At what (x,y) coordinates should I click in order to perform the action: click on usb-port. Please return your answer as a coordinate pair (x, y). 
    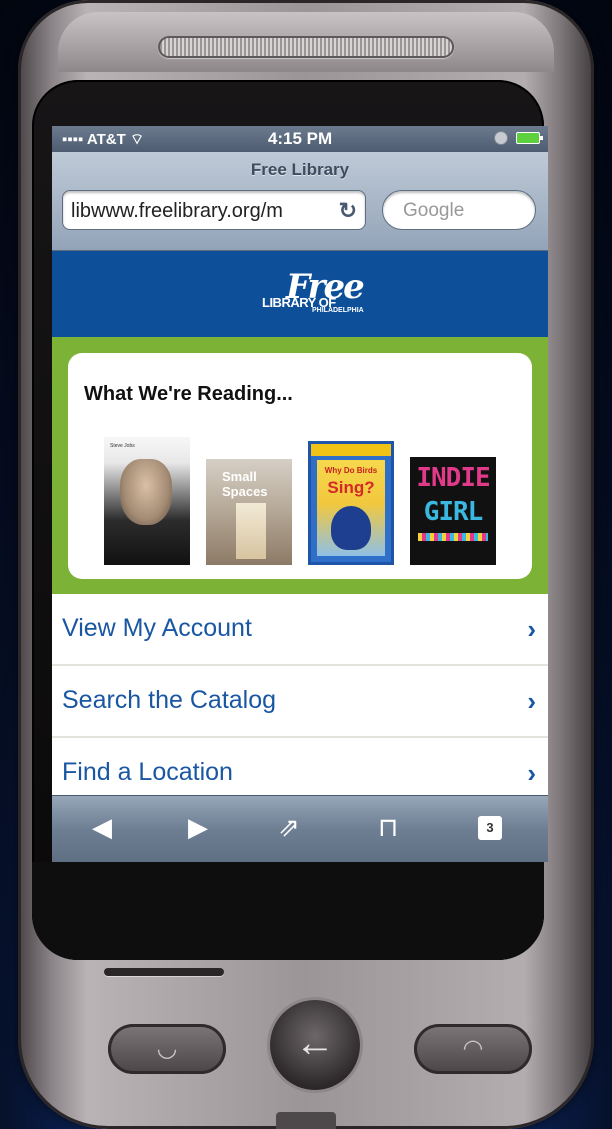
    Looking at the image, I should click on (306, 1120).